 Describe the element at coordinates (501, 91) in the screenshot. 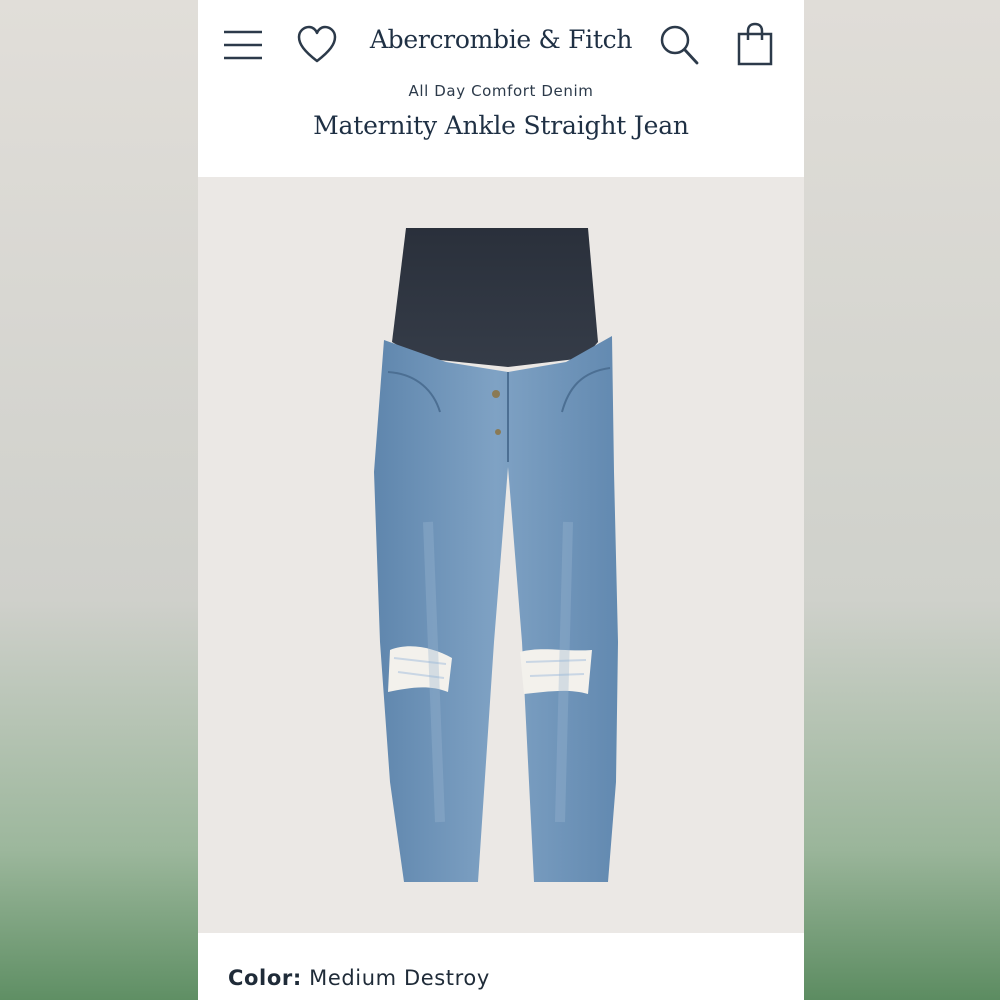

I see `product-collection: All Day Comfort Denim` at that location.